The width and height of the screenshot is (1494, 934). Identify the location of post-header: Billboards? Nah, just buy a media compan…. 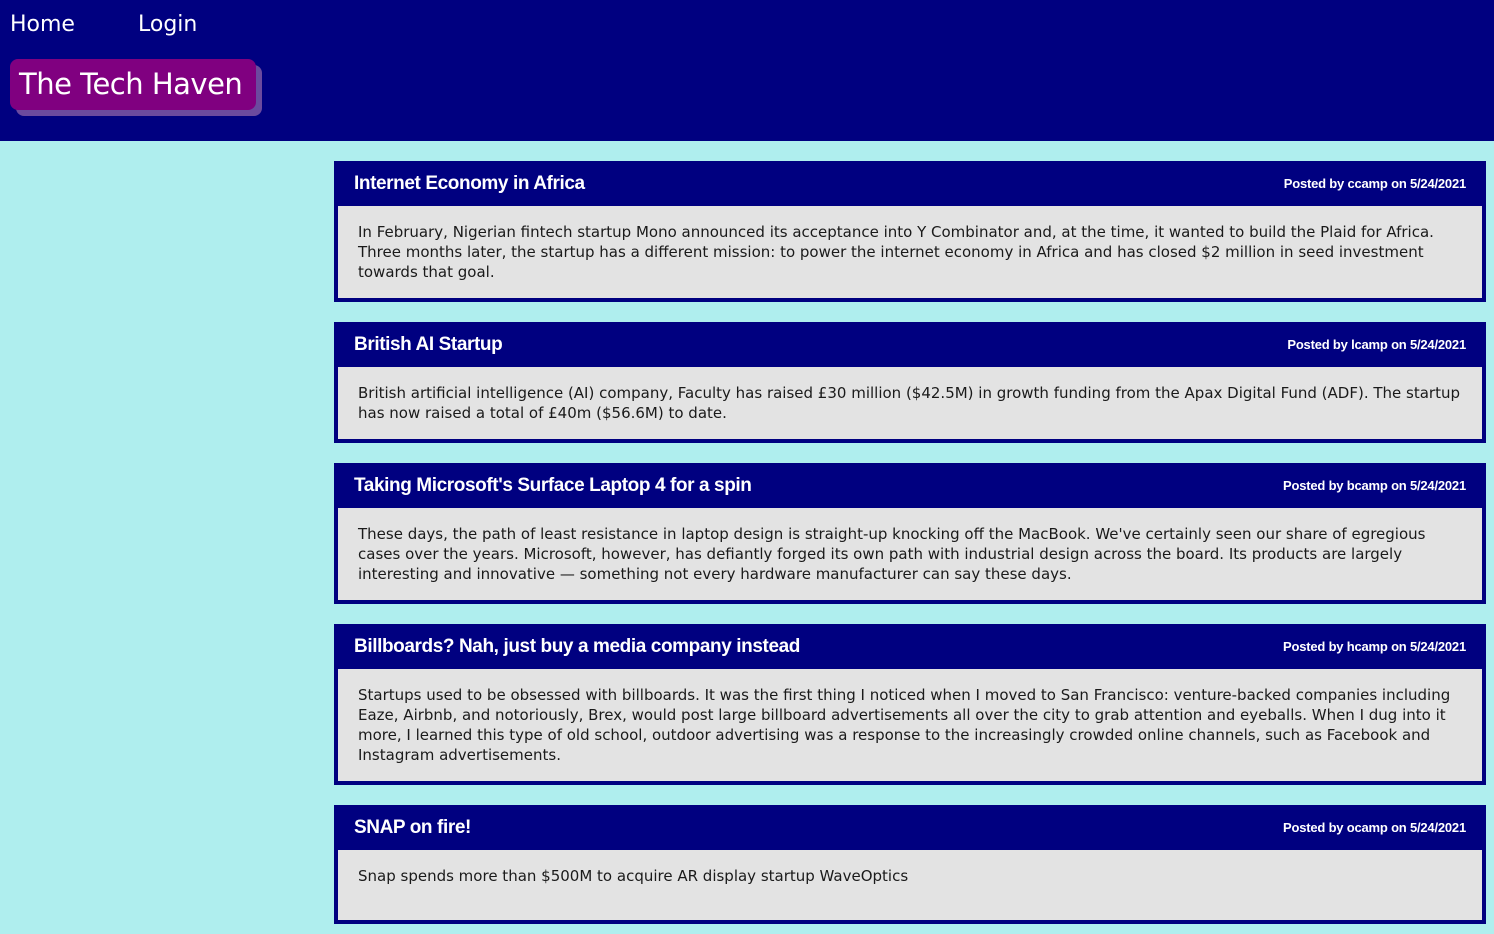
(910, 646).